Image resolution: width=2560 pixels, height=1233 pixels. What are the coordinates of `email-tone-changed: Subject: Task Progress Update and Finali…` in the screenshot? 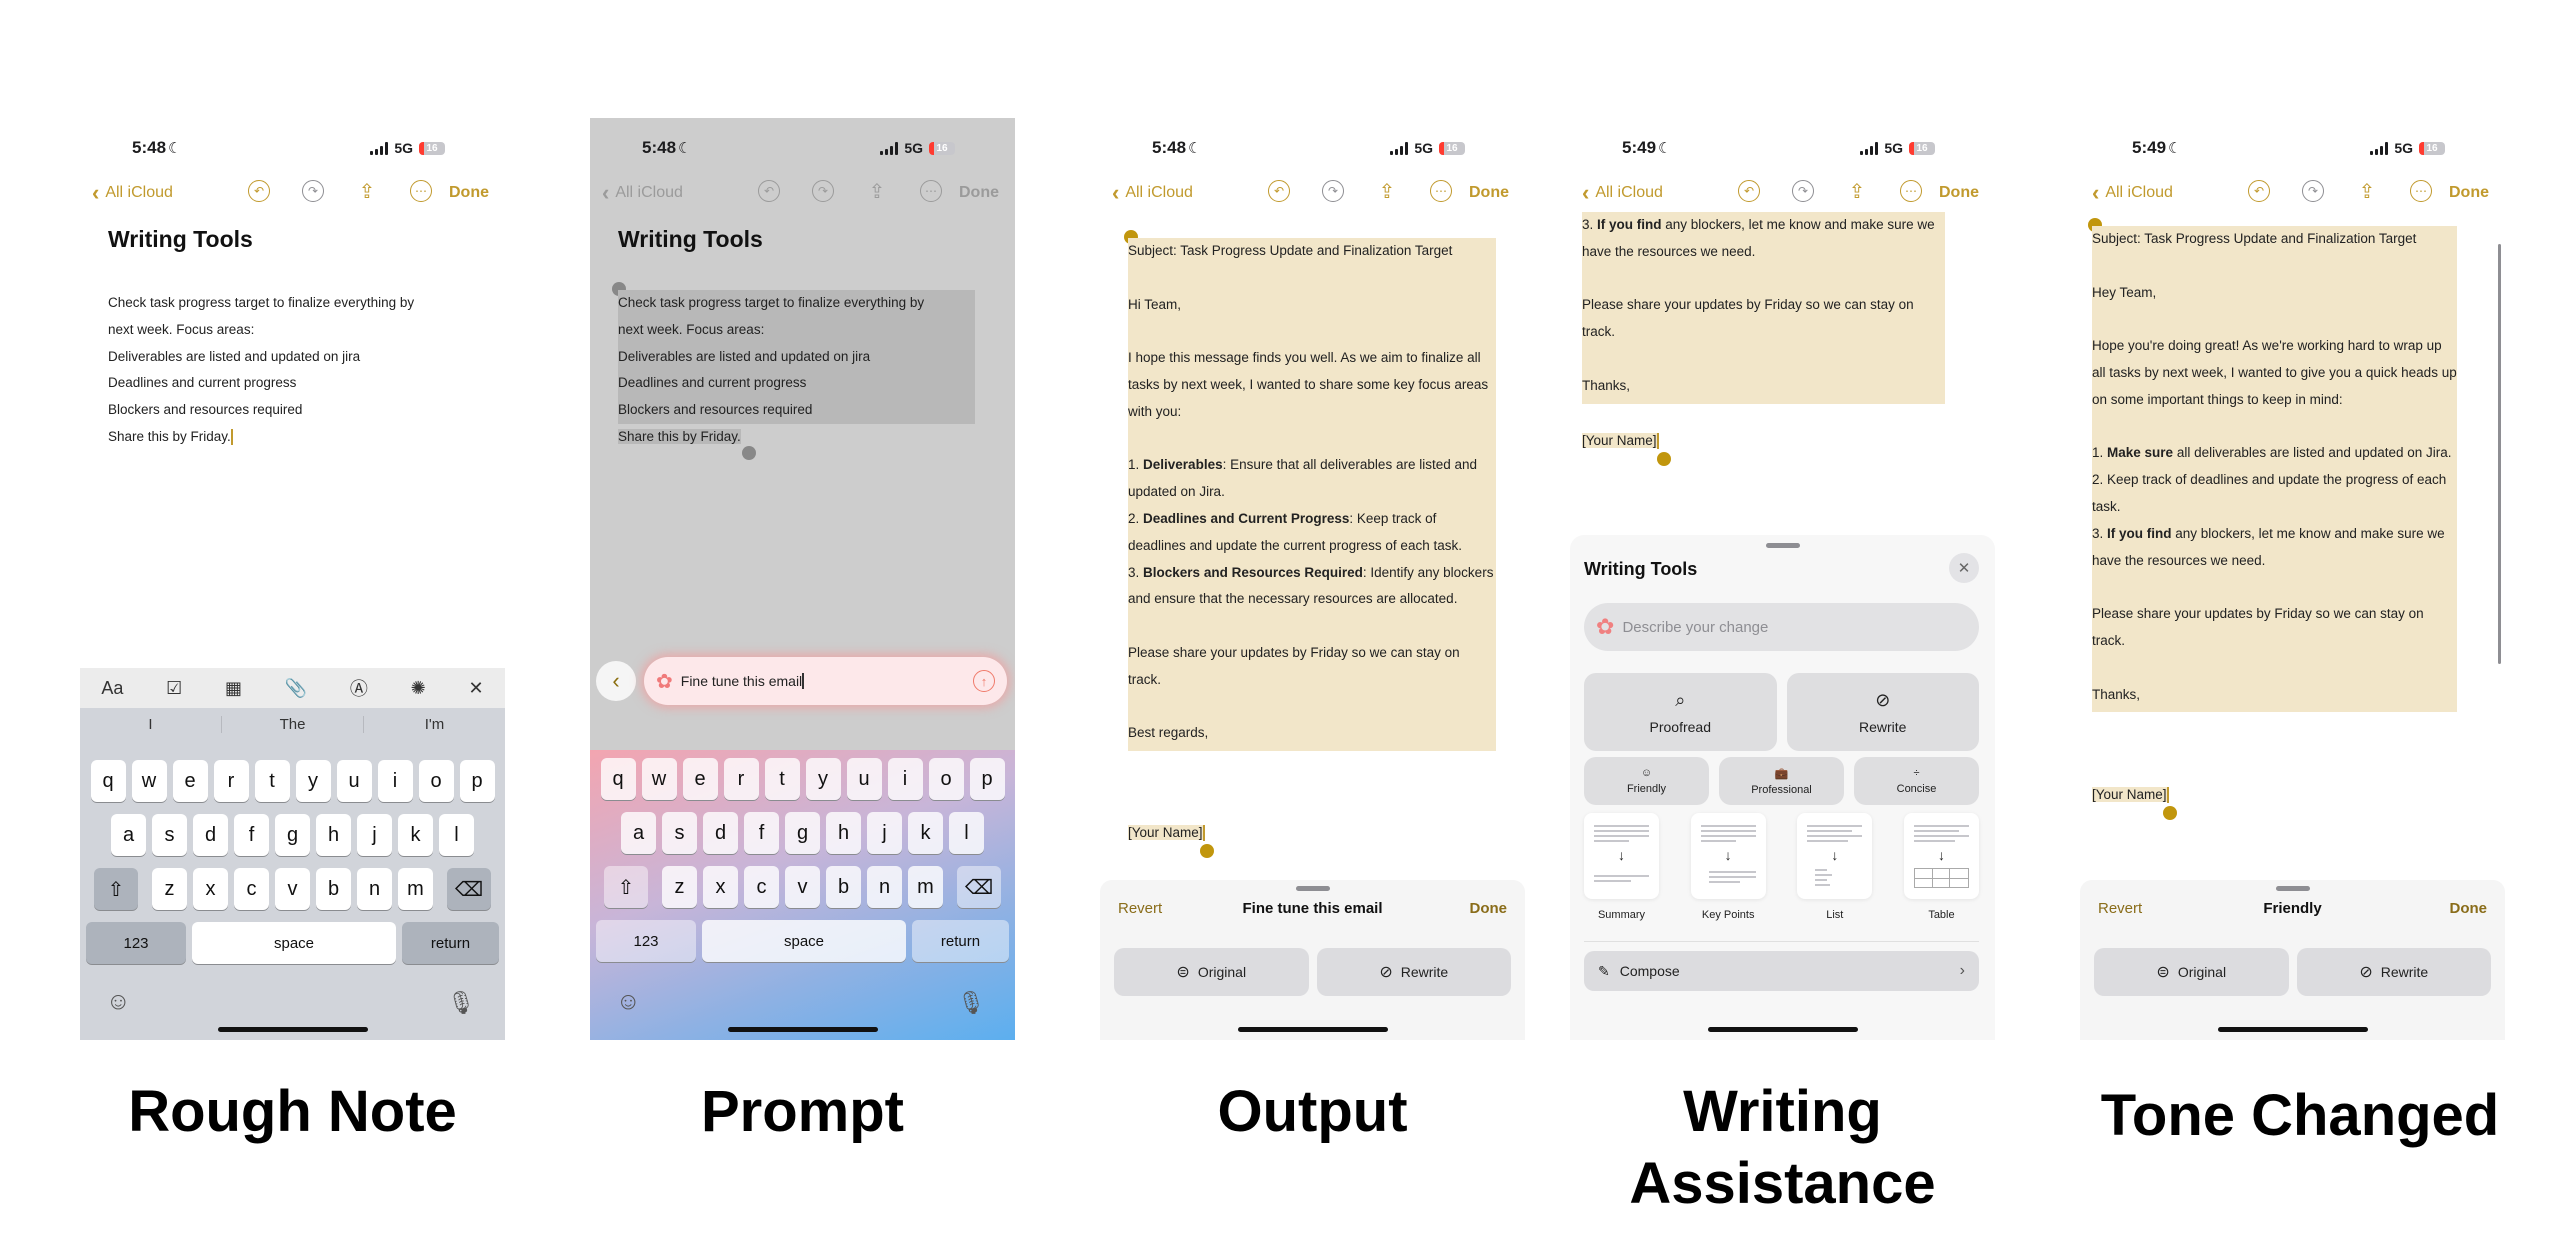 It's located at (2274, 469).